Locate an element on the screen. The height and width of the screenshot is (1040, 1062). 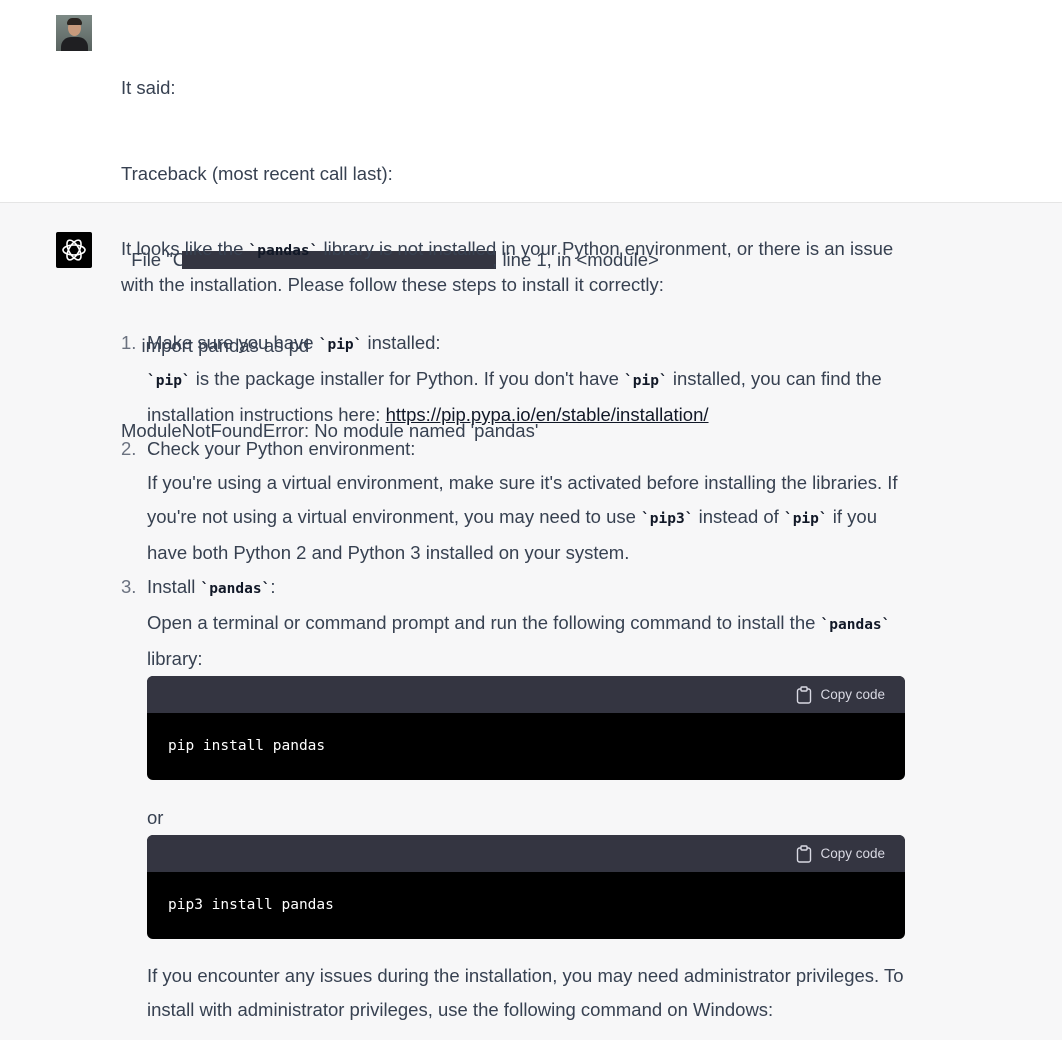
user-avatar is located at coordinates (74, 33).